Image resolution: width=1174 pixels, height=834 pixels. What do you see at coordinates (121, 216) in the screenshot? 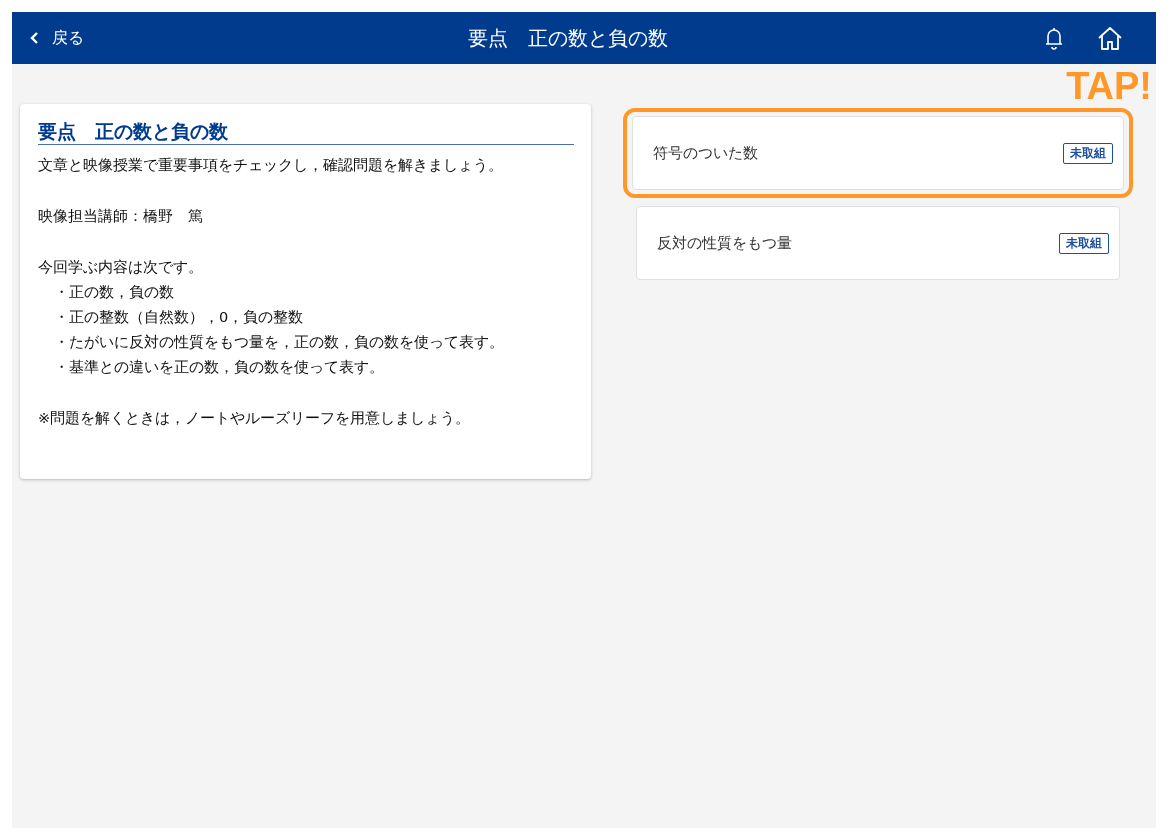
I see `paragraph: 映像担当講師：橋野 篤` at bounding box center [121, 216].